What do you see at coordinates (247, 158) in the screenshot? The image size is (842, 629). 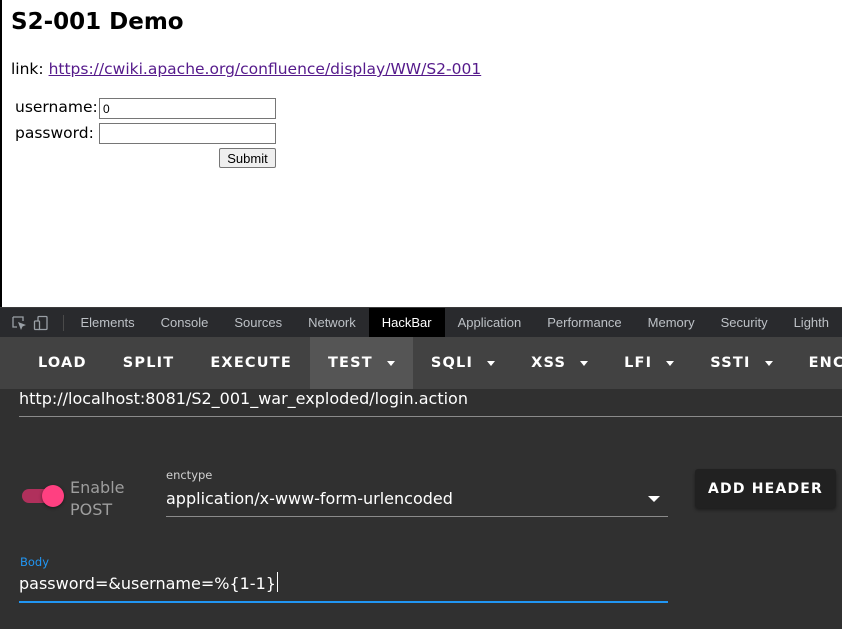 I see `submit-button: Submit` at bounding box center [247, 158].